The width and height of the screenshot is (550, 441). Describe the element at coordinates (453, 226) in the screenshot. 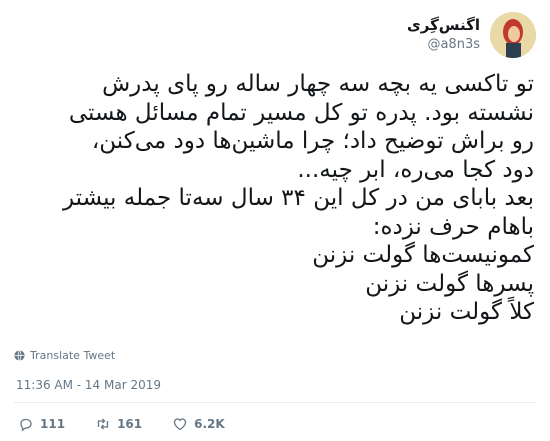

I see `tweet-line: باهام حرف نزده:` at that location.